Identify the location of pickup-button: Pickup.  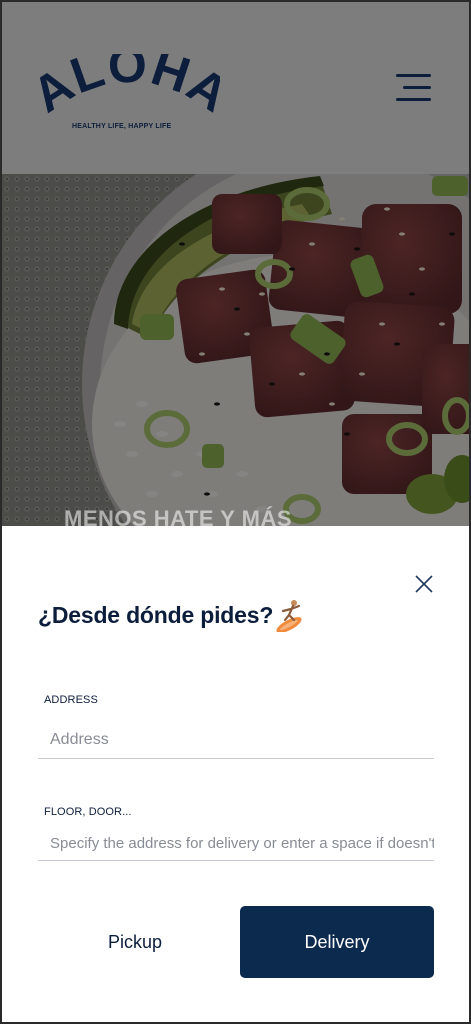
(135, 942).